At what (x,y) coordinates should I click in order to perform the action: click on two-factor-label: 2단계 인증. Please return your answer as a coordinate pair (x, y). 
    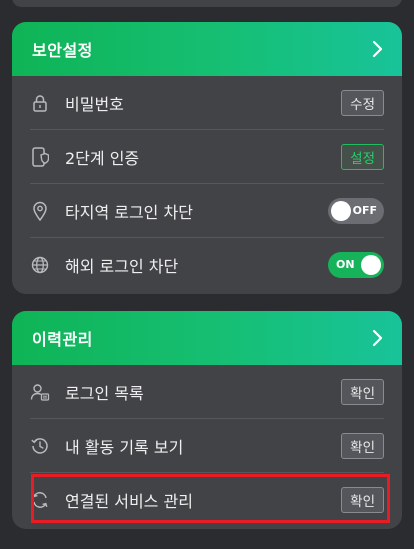
    Looking at the image, I should click on (102, 158).